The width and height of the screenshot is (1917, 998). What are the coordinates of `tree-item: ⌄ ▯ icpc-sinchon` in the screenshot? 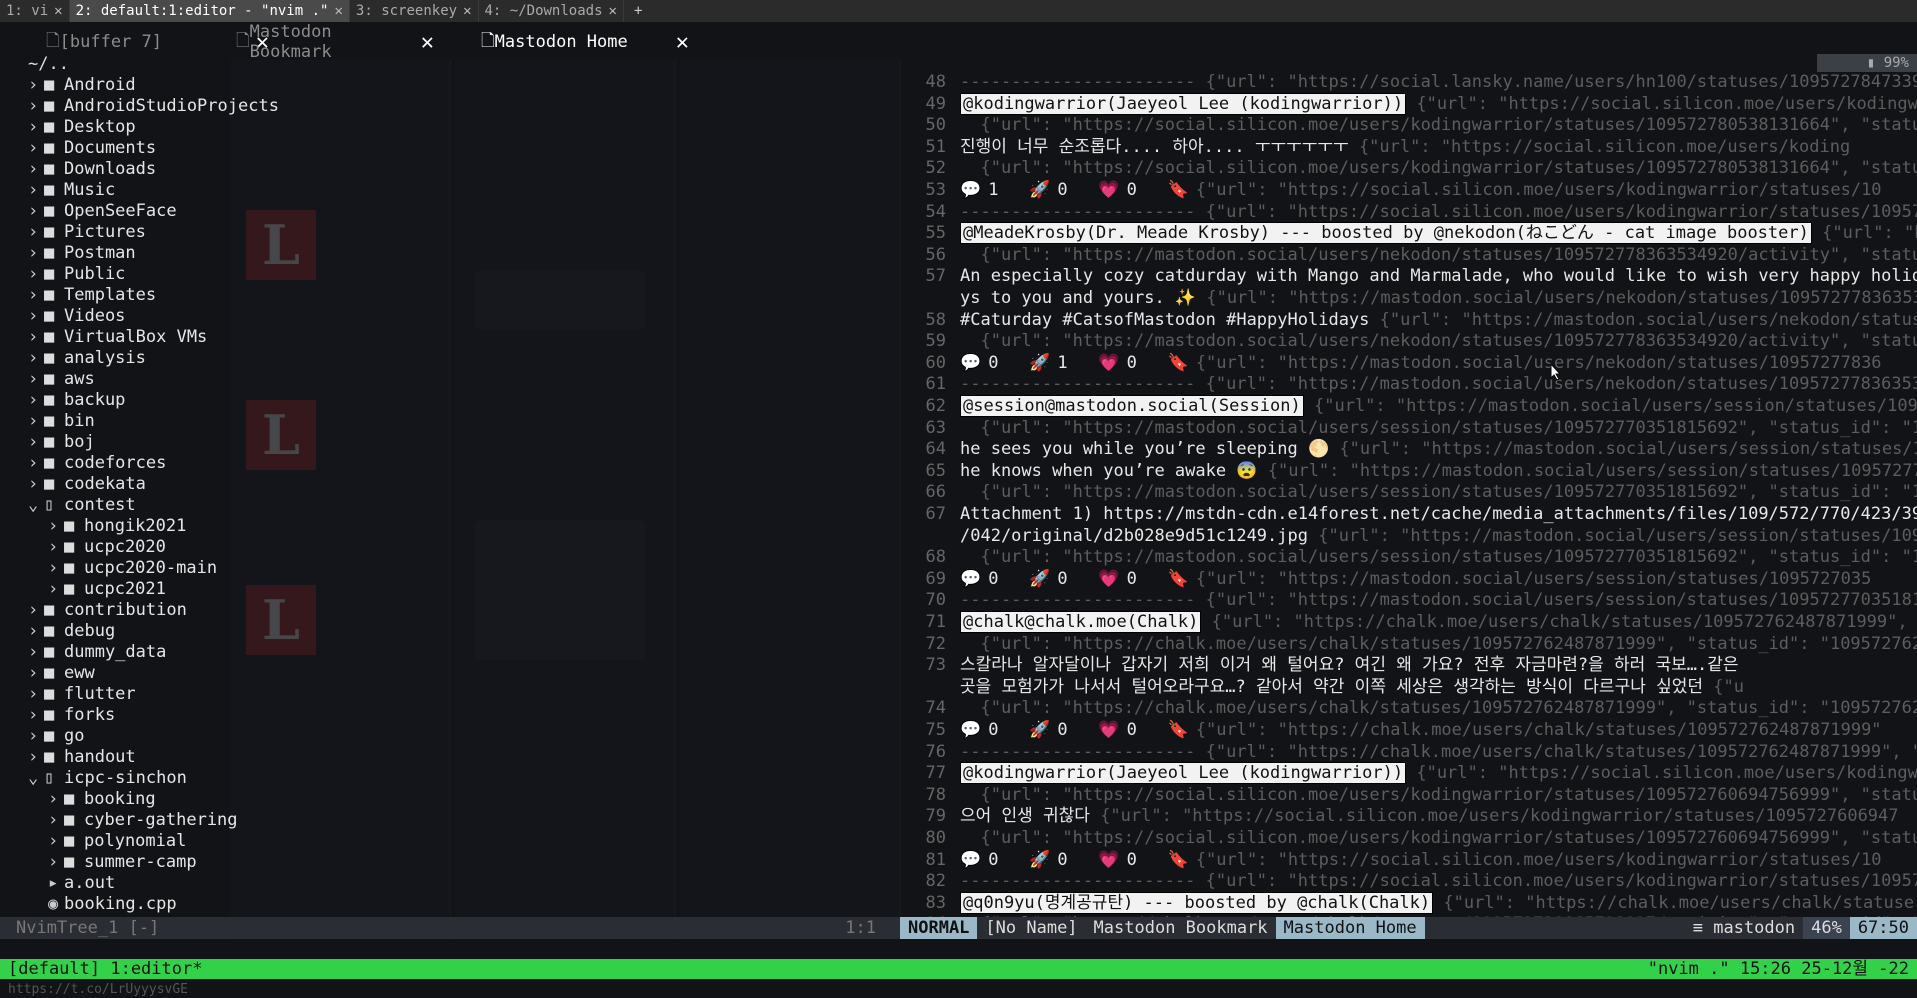 It's located at (107, 778).